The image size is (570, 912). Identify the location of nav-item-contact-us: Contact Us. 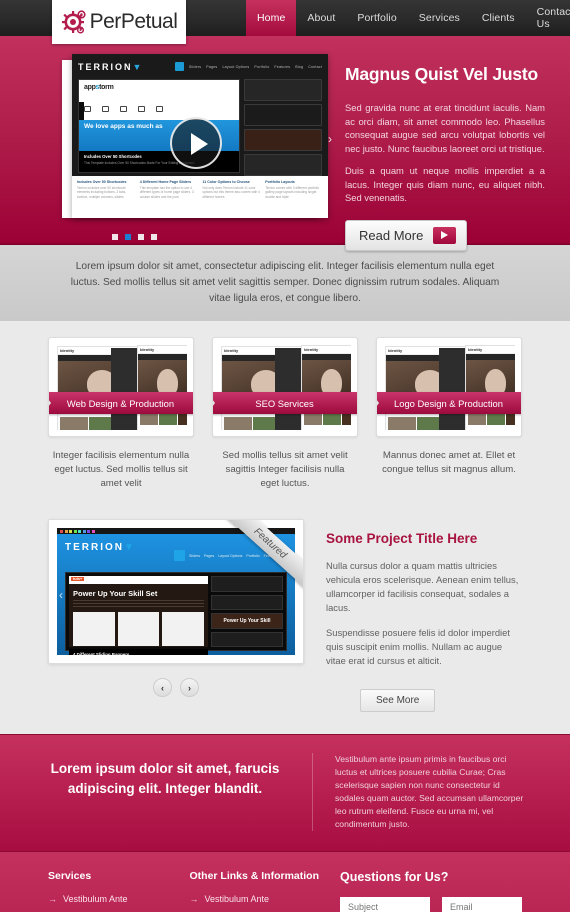
(548, 18).